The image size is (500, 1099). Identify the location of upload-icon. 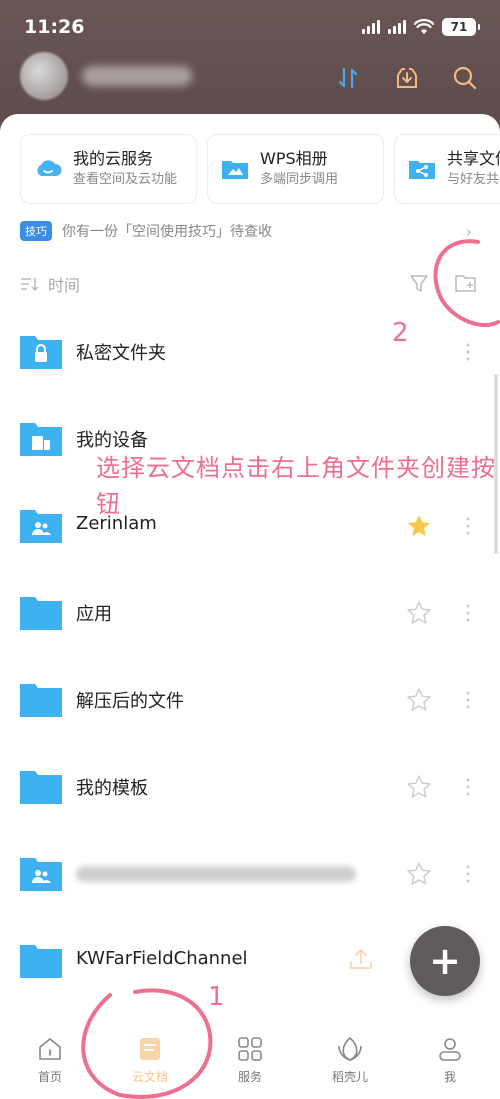
(361, 959).